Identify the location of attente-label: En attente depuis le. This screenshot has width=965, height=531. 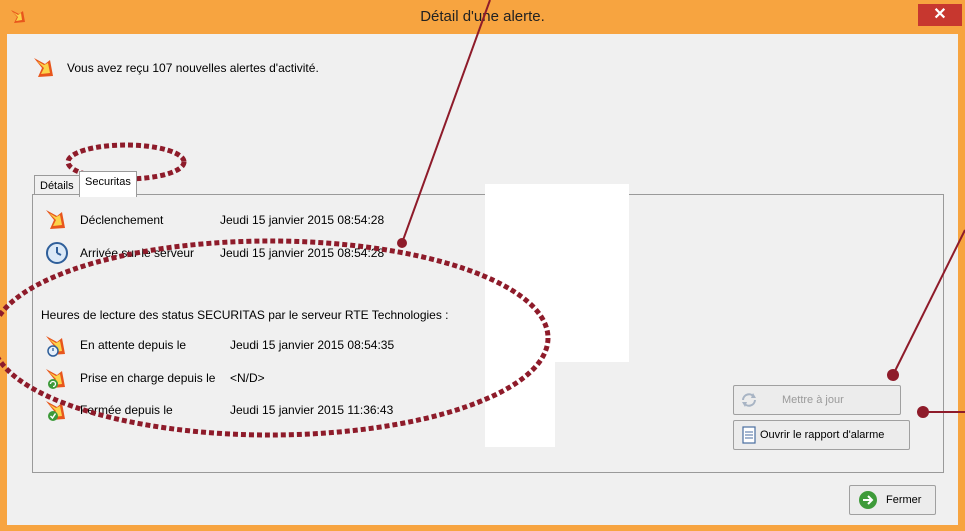
(133, 345).